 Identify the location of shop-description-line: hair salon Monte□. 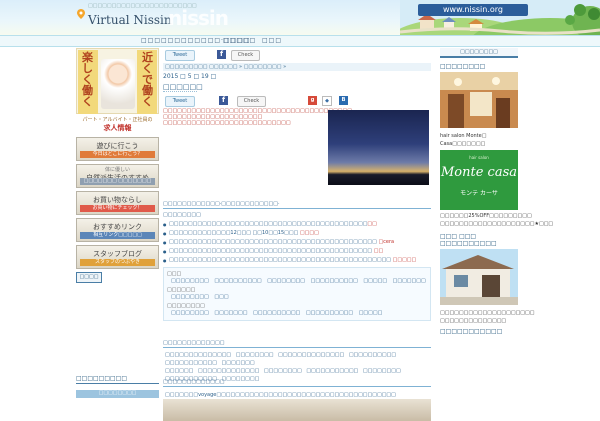
(463, 136).